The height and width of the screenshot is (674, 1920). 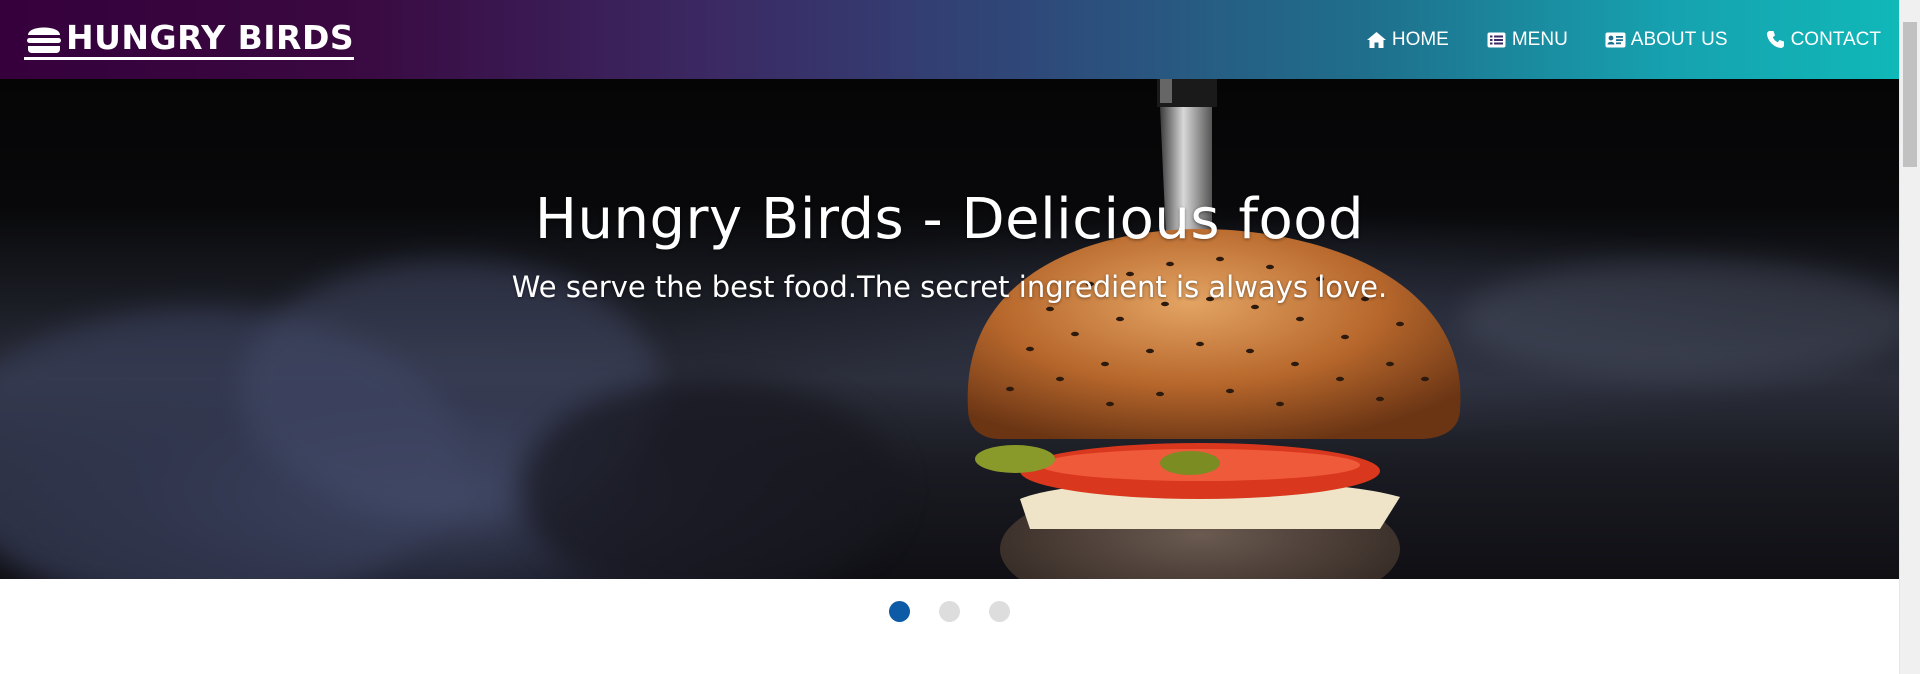 I want to click on main-nav: HOME MENU ABOUT US CONTACT, so click(x=1605, y=39).